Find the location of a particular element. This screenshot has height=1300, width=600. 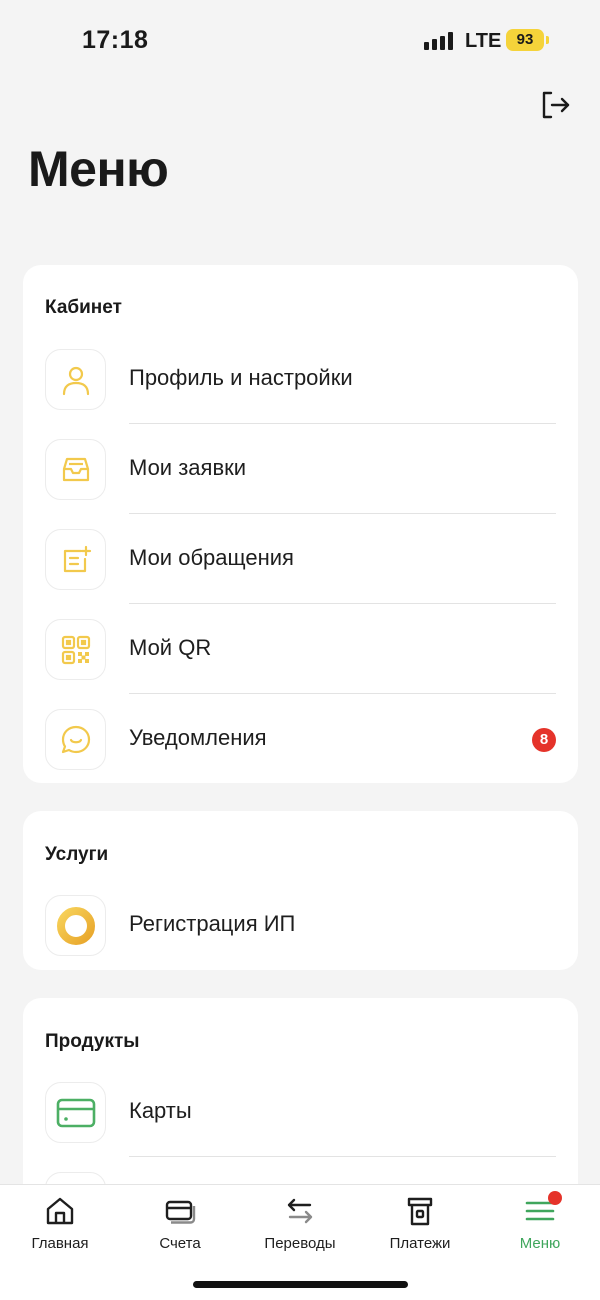

payment-terminal-icon is located at coordinates (420, 1211).